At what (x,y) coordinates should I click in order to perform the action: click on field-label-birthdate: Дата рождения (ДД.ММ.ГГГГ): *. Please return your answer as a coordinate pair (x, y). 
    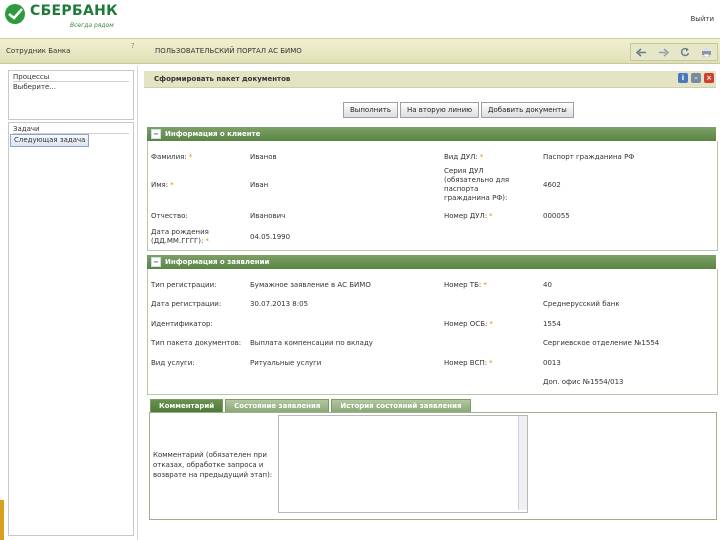
    Looking at the image, I should click on (180, 236).